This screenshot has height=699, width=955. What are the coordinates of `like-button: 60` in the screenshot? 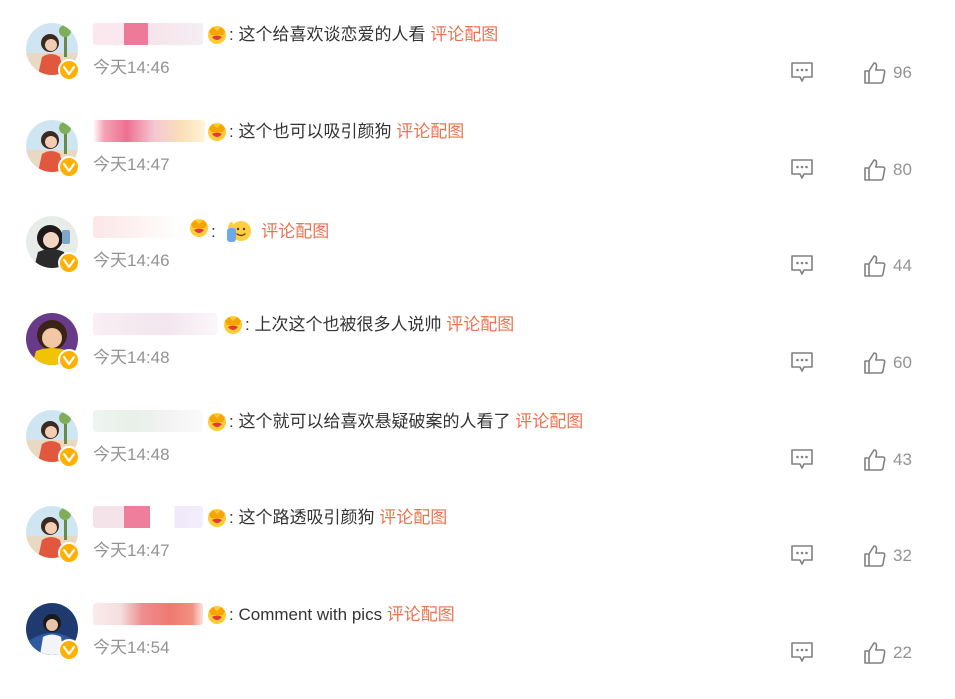 It's located at (887, 363).